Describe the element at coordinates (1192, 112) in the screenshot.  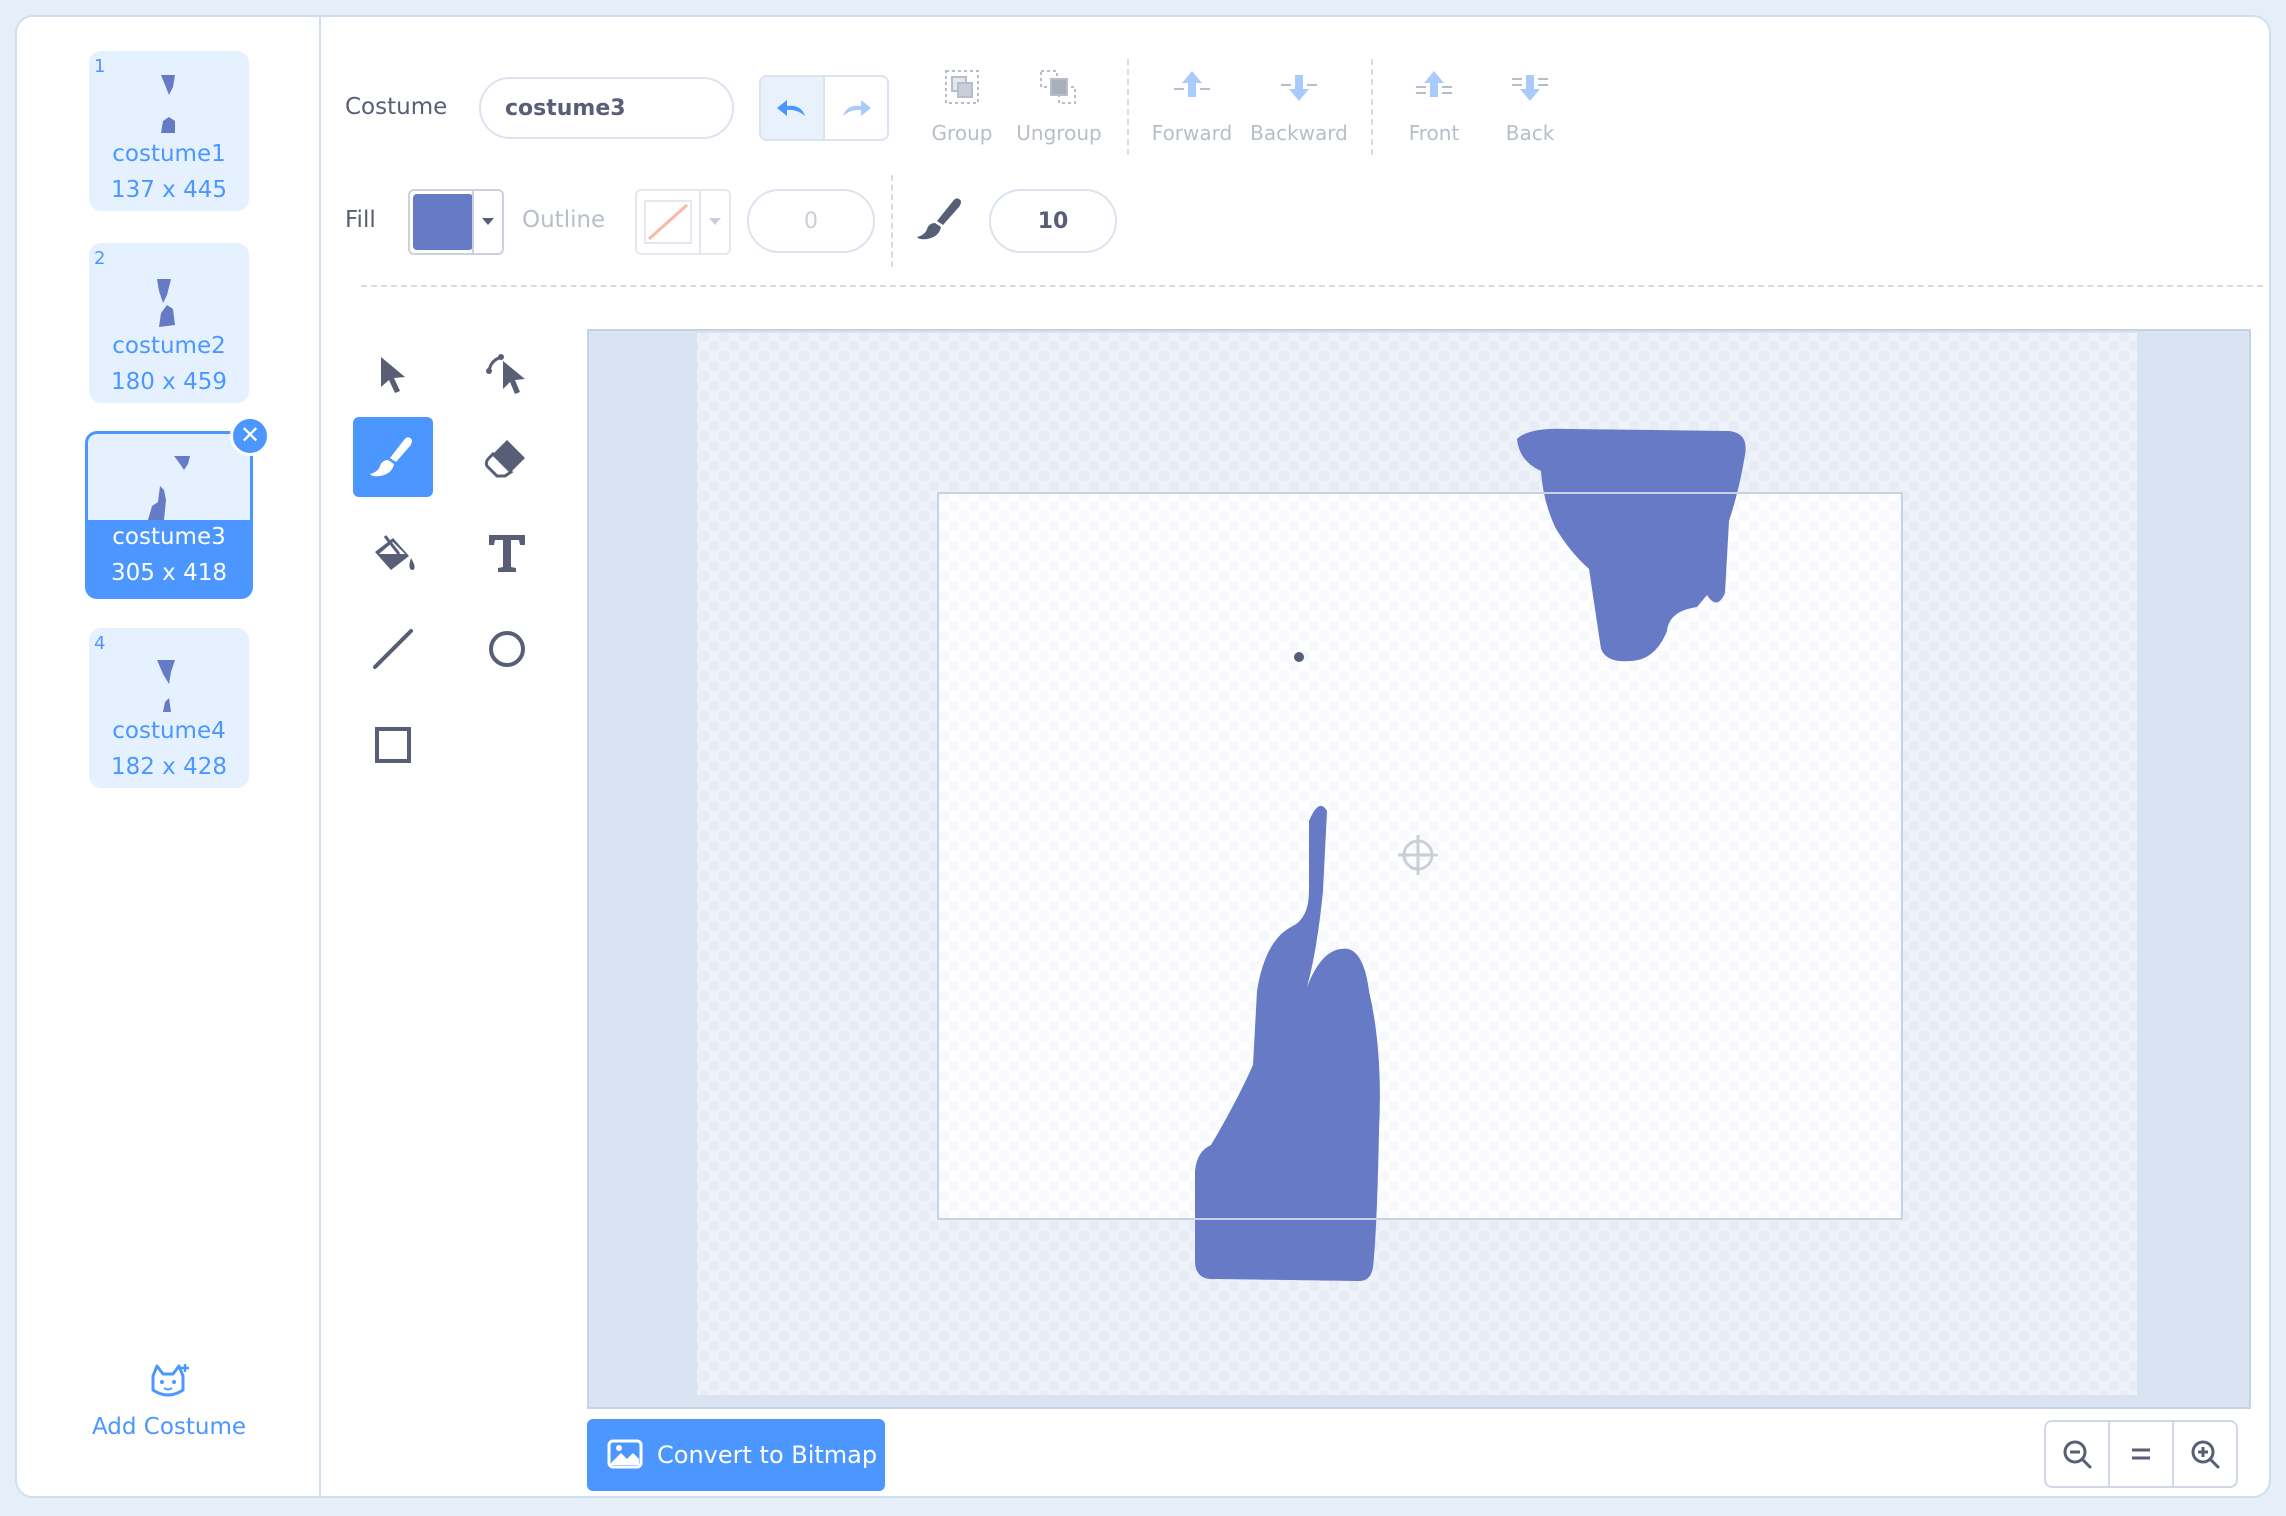
I see `forward-button: Forward` at that location.